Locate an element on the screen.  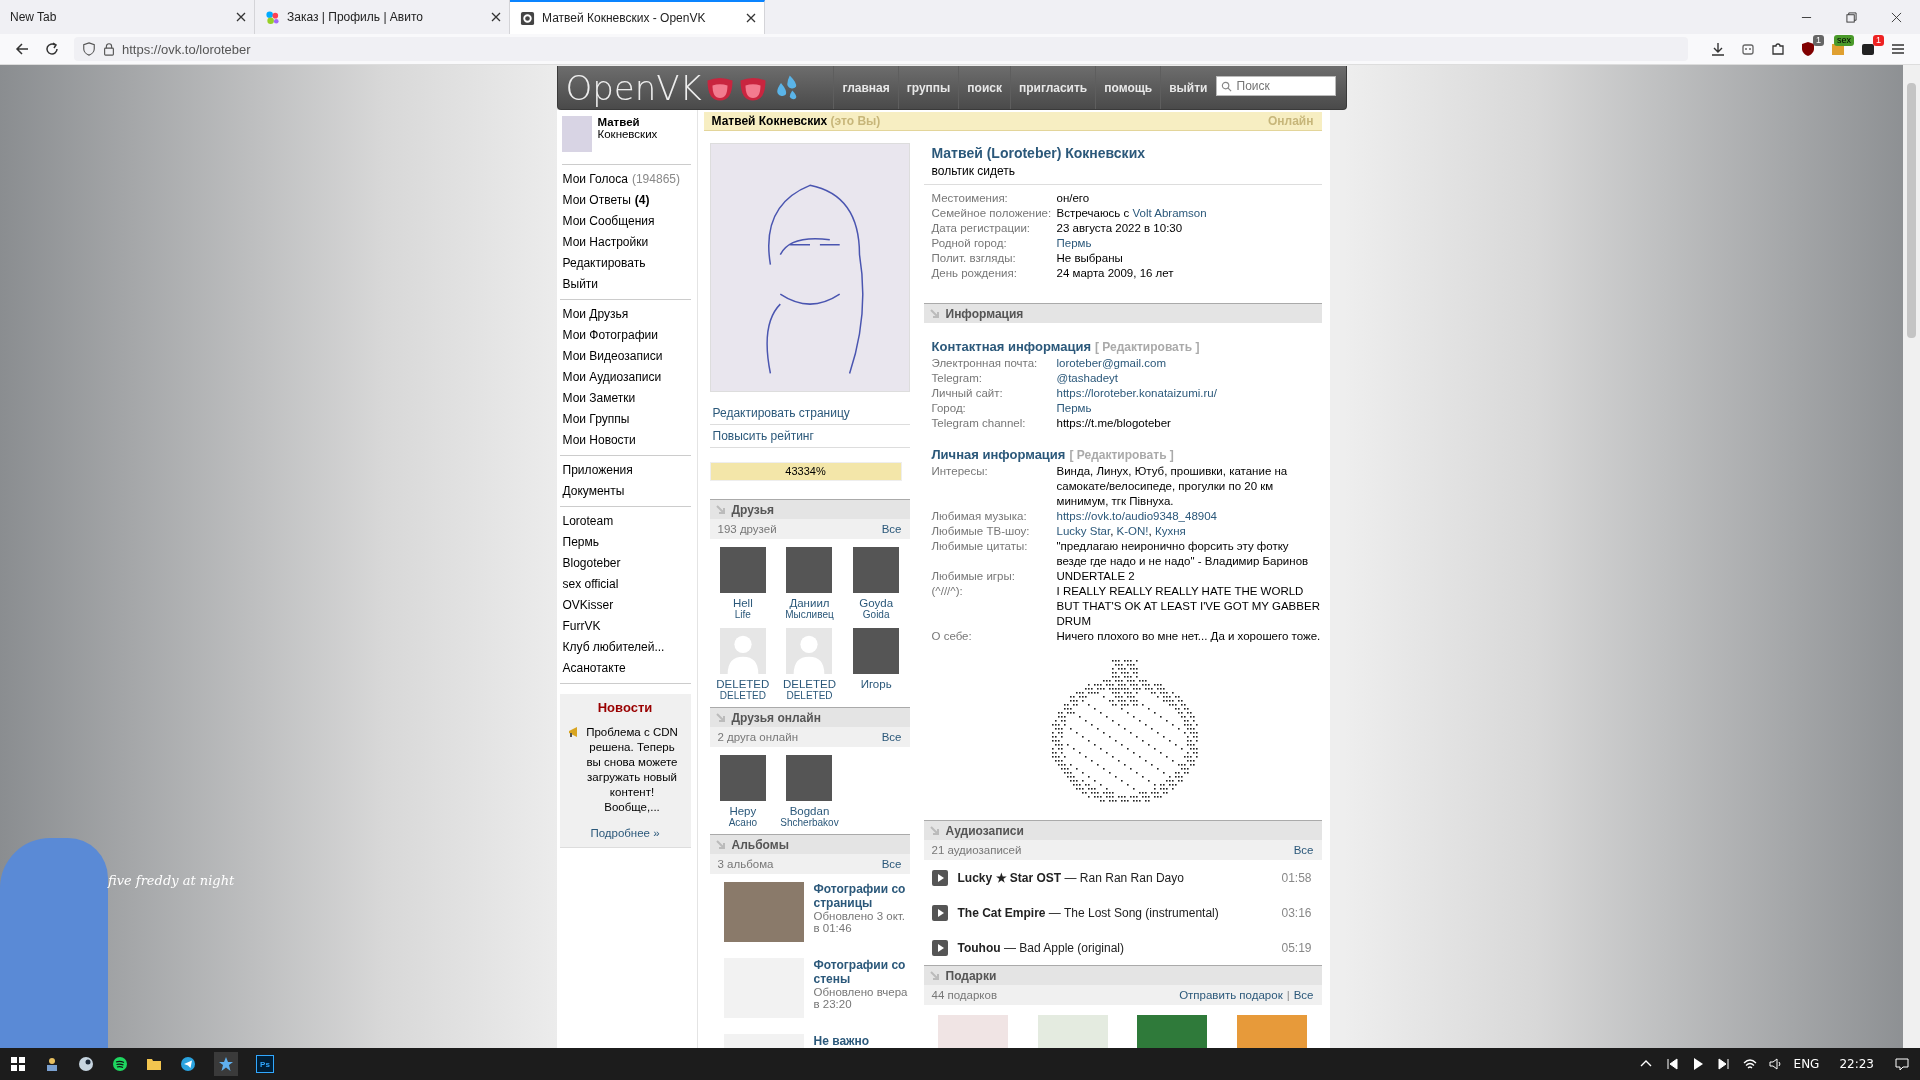
notification-icon is located at coordinates (1902, 1064).